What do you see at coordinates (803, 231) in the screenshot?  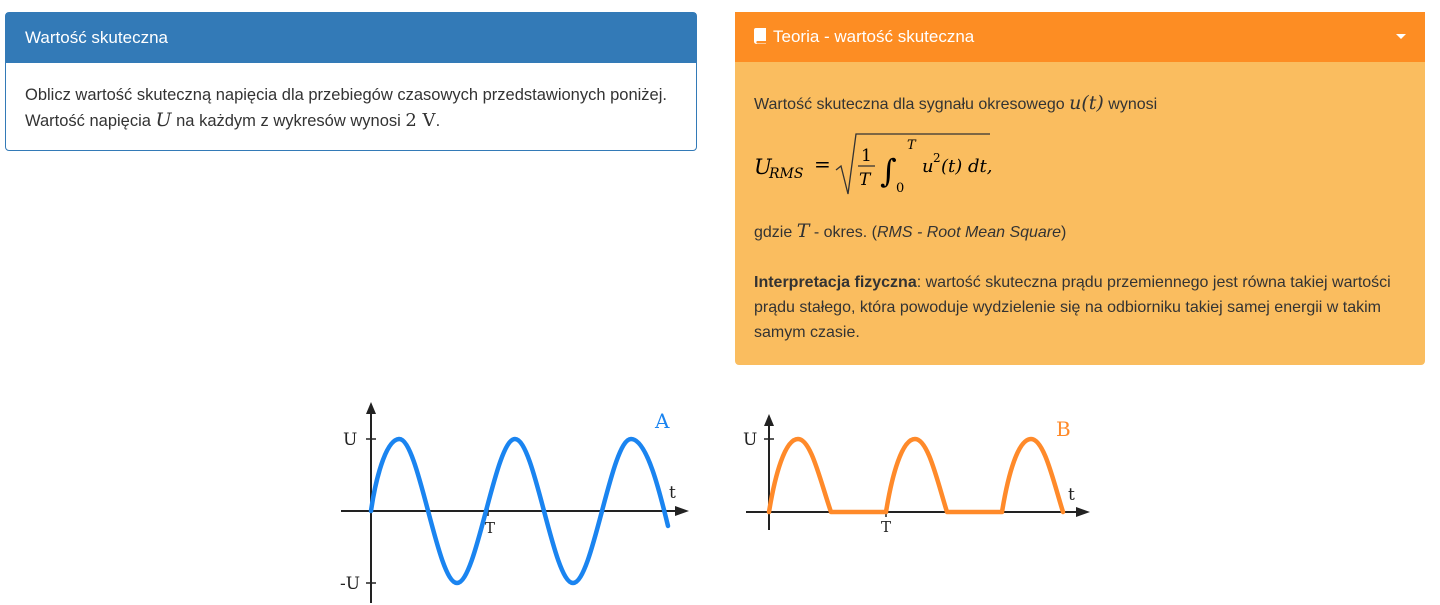 I see `math-var-t: T` at bounding box center [803, 231].